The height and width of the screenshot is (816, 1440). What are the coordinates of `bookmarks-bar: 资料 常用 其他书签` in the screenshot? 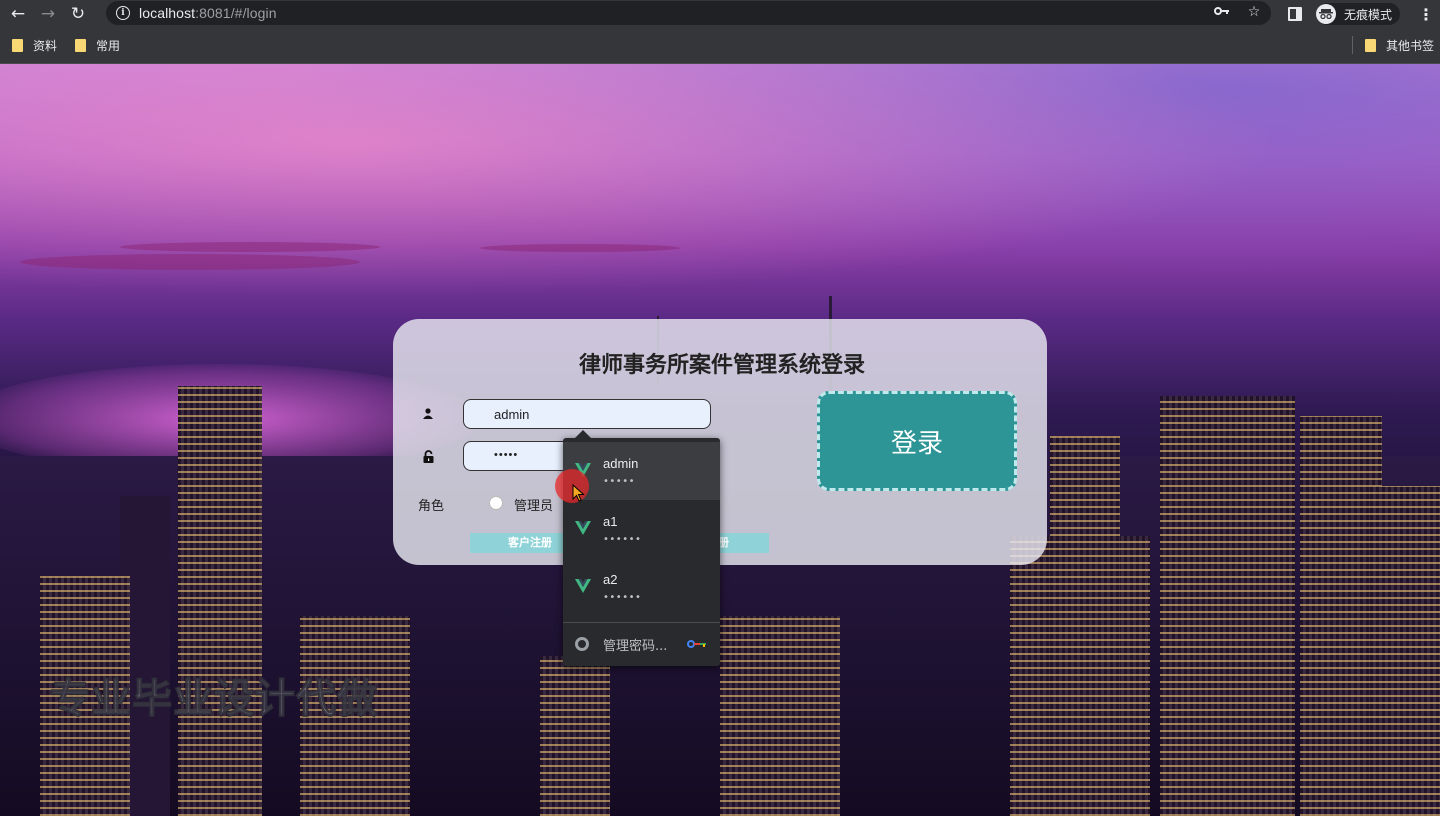 It's located at (720, 45).